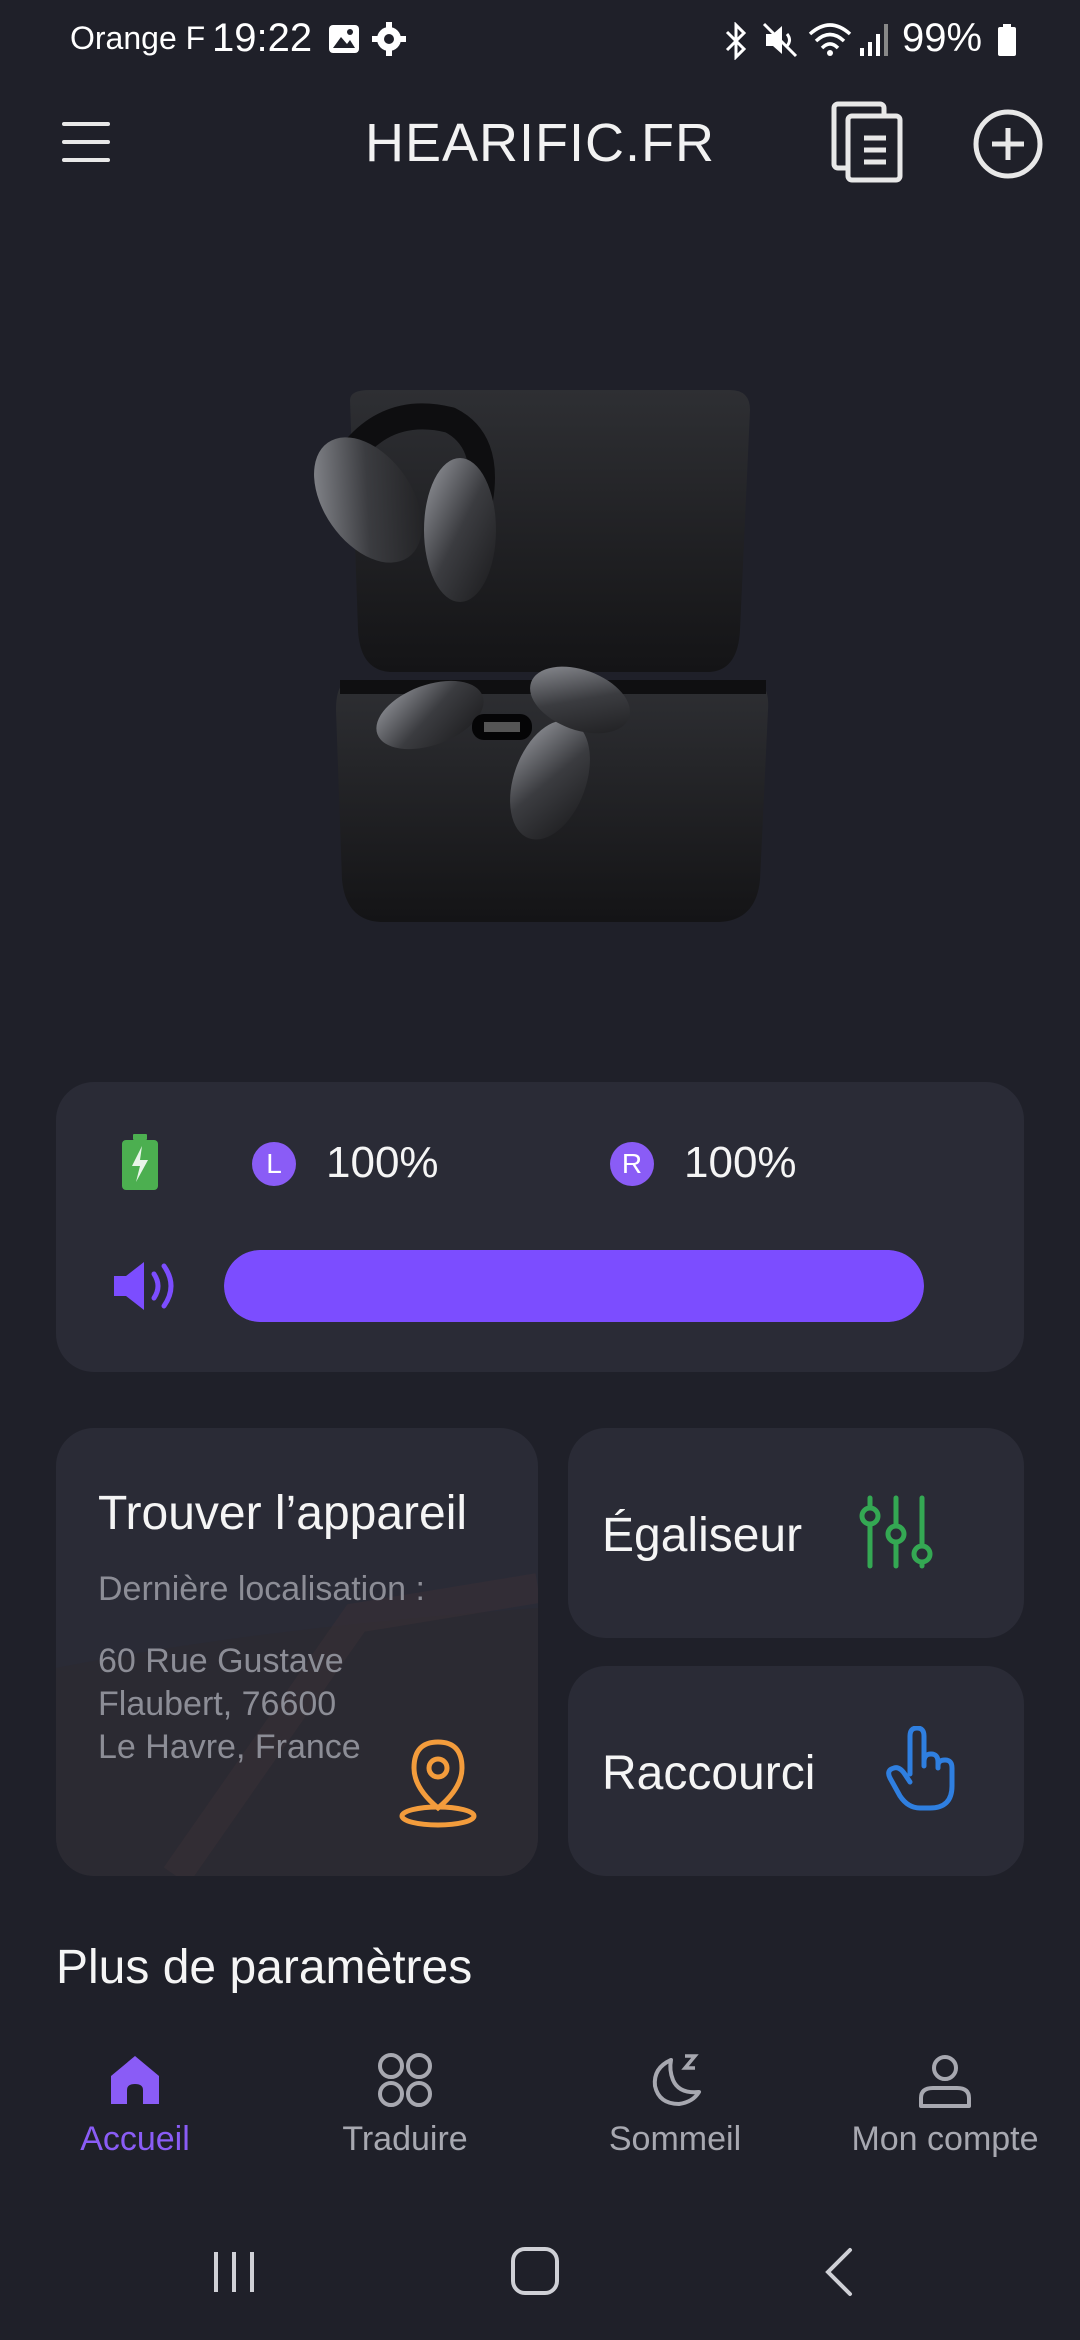  What do you see at coordinates (780, 40) in the screenshot?
I see `sound-muted-icon` at bounding box center [780, 40].